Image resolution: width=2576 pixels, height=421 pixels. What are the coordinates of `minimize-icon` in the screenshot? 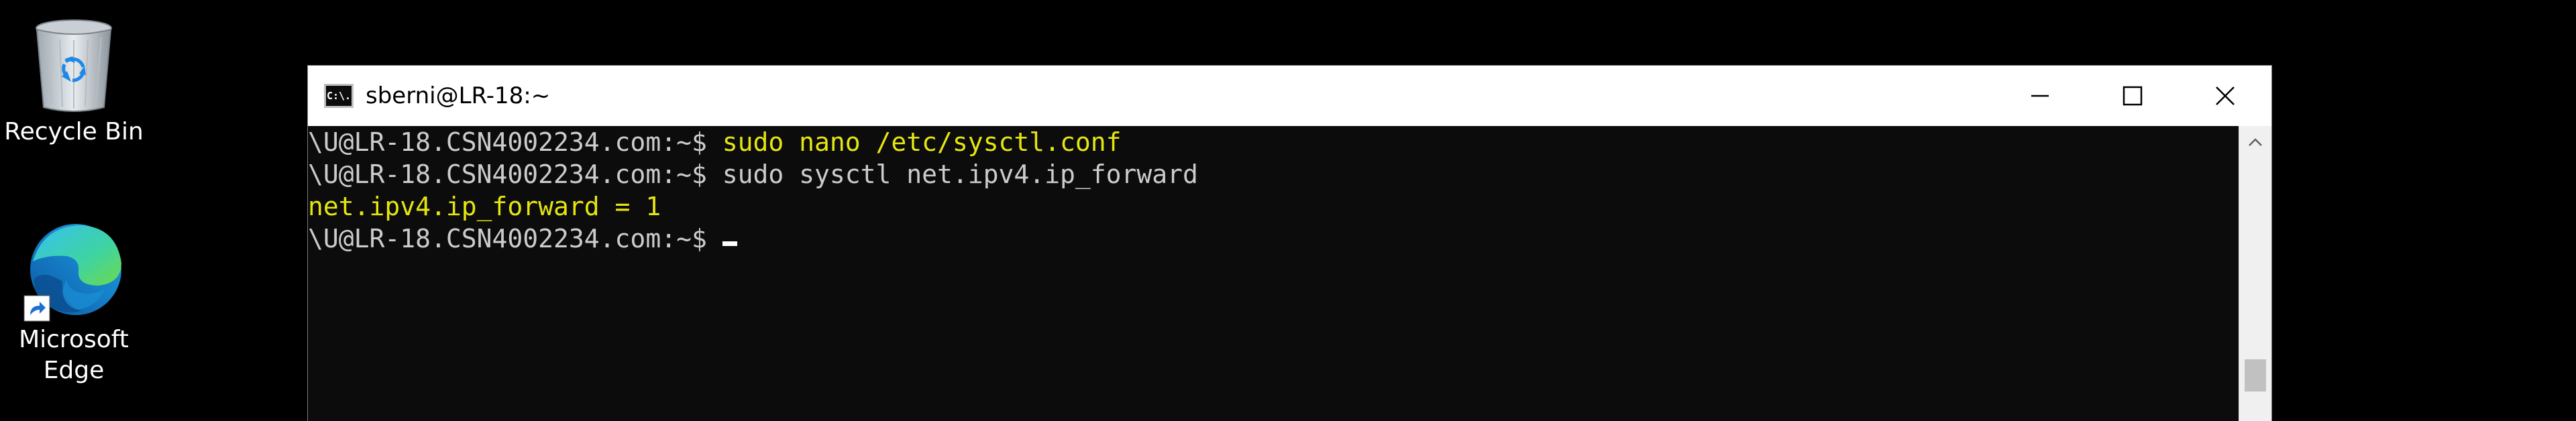 It's located at (2040, 96).